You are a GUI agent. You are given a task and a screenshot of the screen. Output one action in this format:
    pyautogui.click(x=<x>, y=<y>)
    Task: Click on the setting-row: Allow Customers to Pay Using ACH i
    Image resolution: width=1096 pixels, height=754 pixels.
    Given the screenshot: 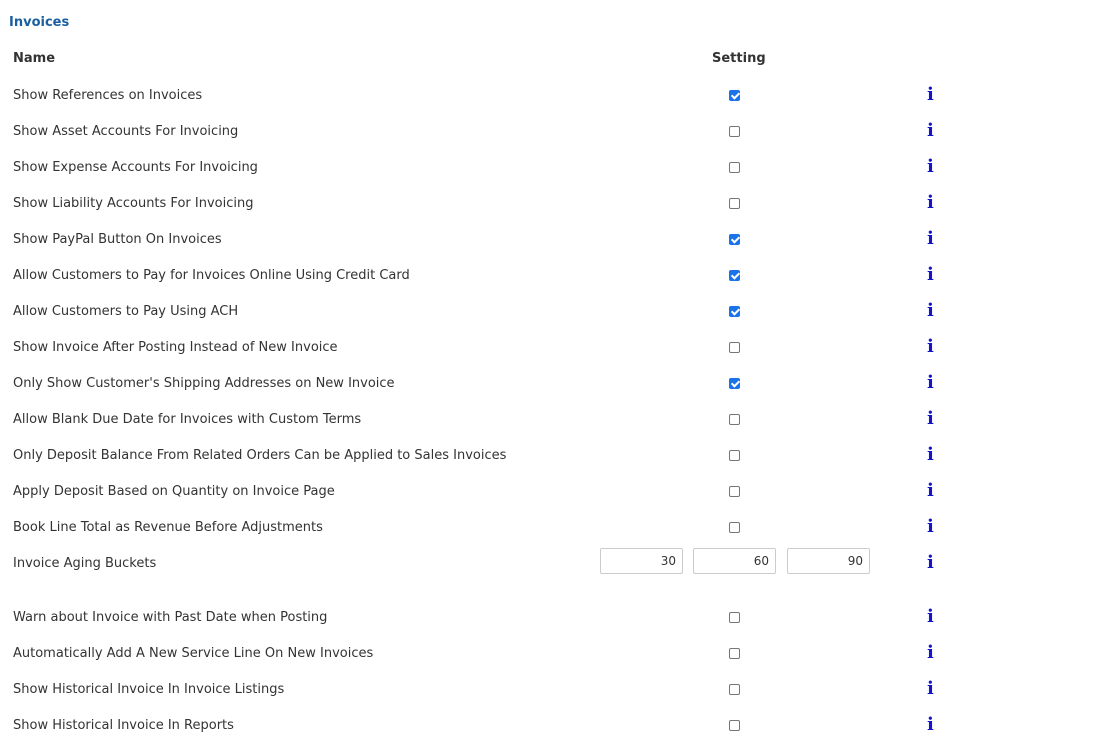 What is the action you would take?
    pyautogui.click(x=548, y=320)
    